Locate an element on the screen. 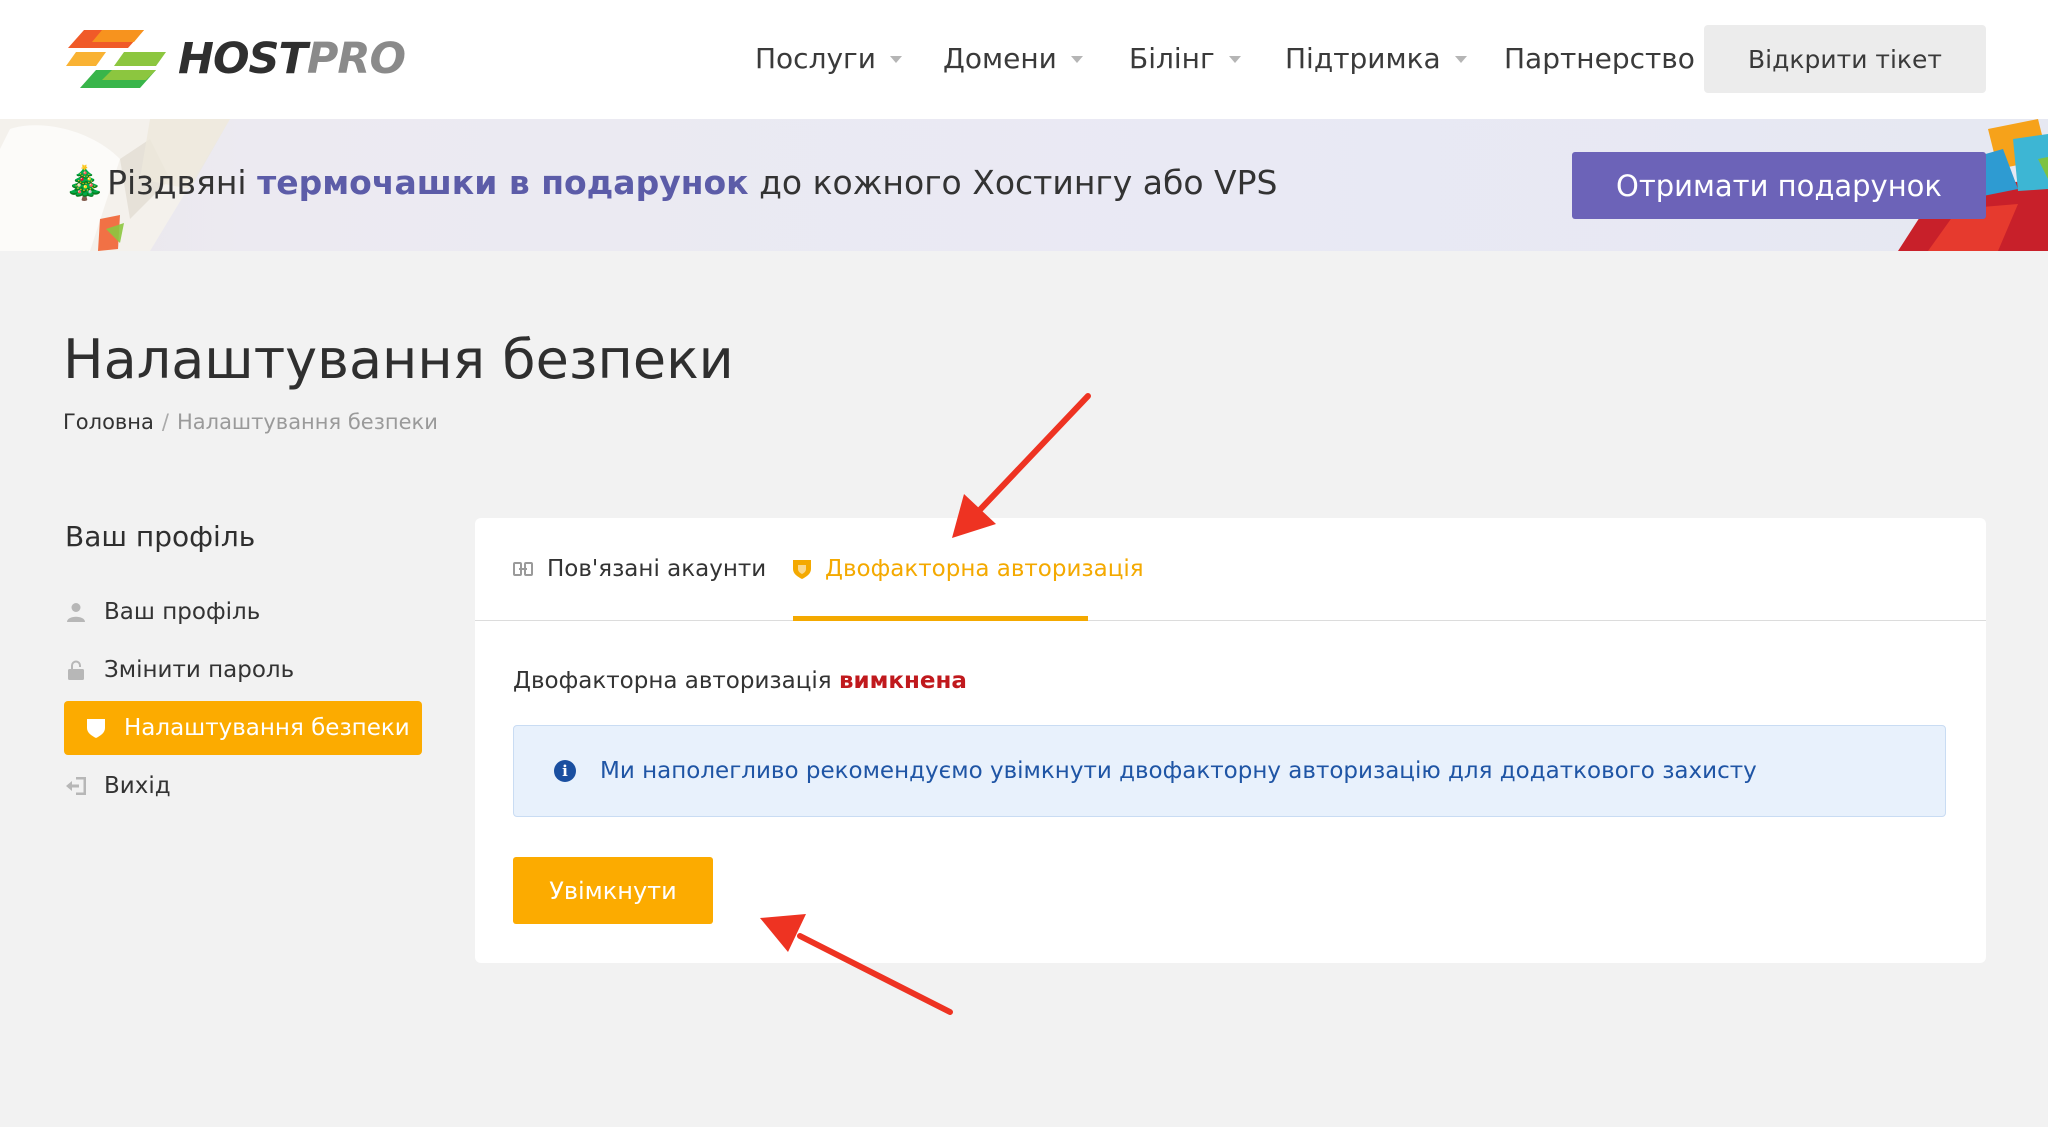 Image resolution: width=2048 pixels, height=1127 pixels. lock-icon is located at coordinates (76, 670).